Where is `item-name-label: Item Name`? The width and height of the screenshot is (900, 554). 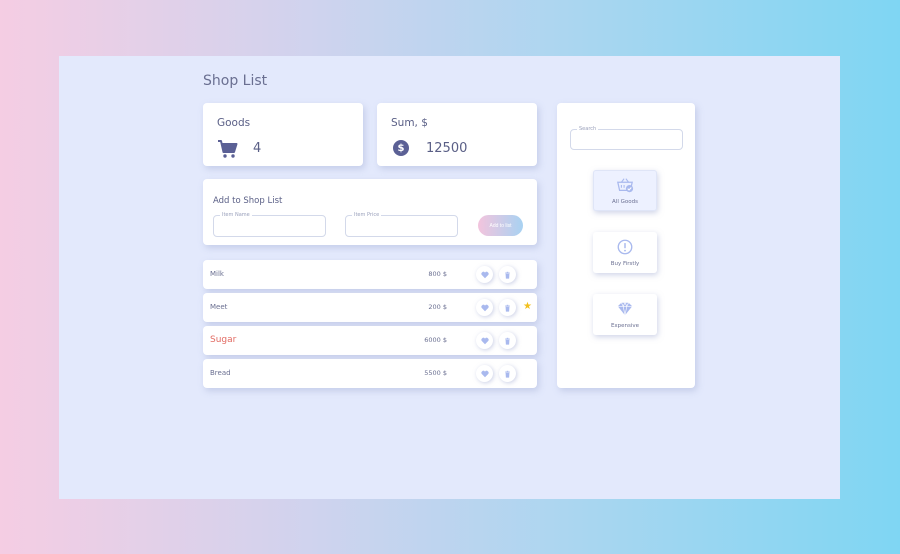
item-name-label: Item Name is located at coordinates (236, 215).